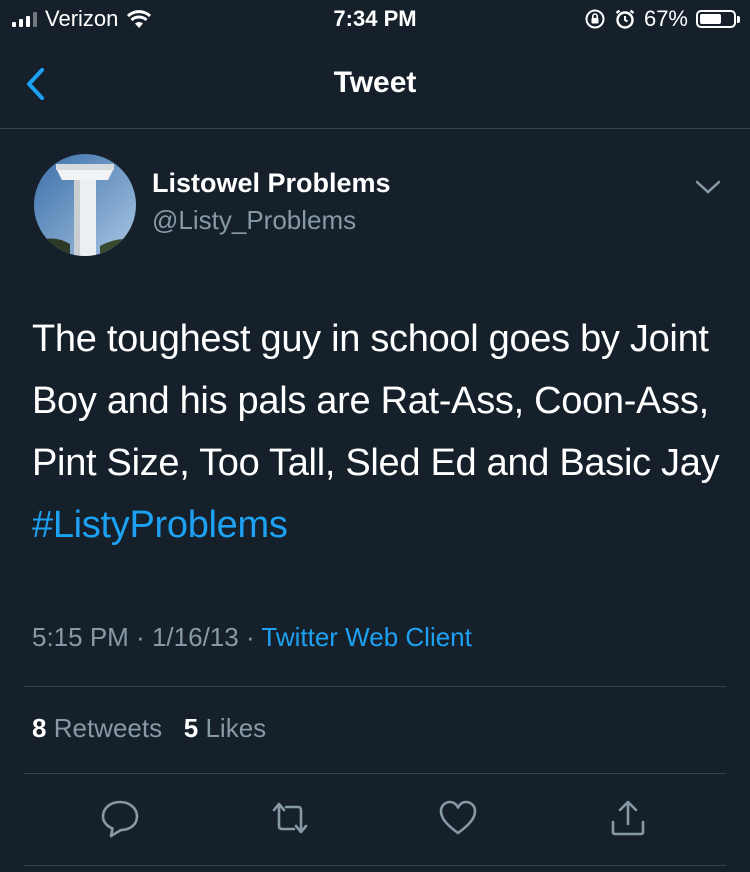 The width and height of the screenshot is (750, 872). Describe the element at coordinates (39, 728) in the screenshot. I see `retweet-count: 8` at that location.